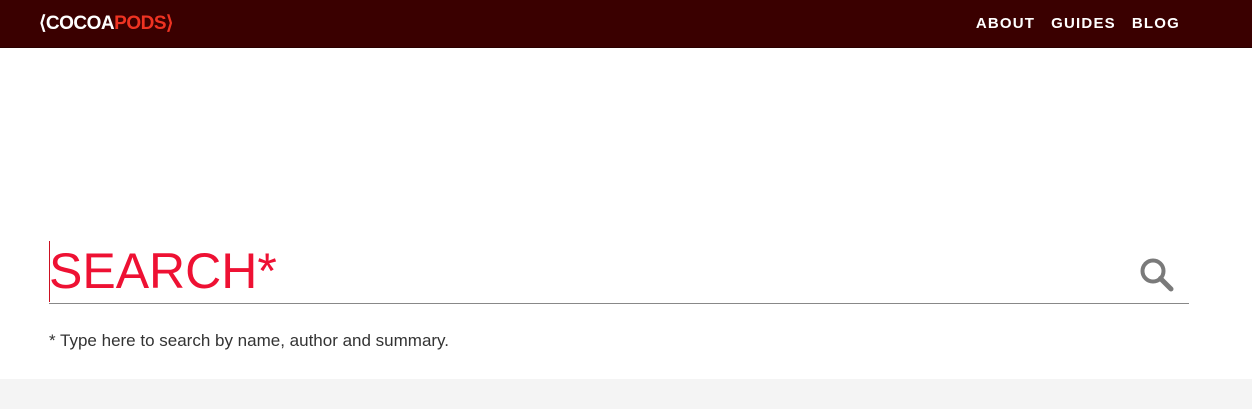 The image size is (1252, 409). Describe the element at coordinates (626, 394) in the screenshot. I see `footer-band` at that location.